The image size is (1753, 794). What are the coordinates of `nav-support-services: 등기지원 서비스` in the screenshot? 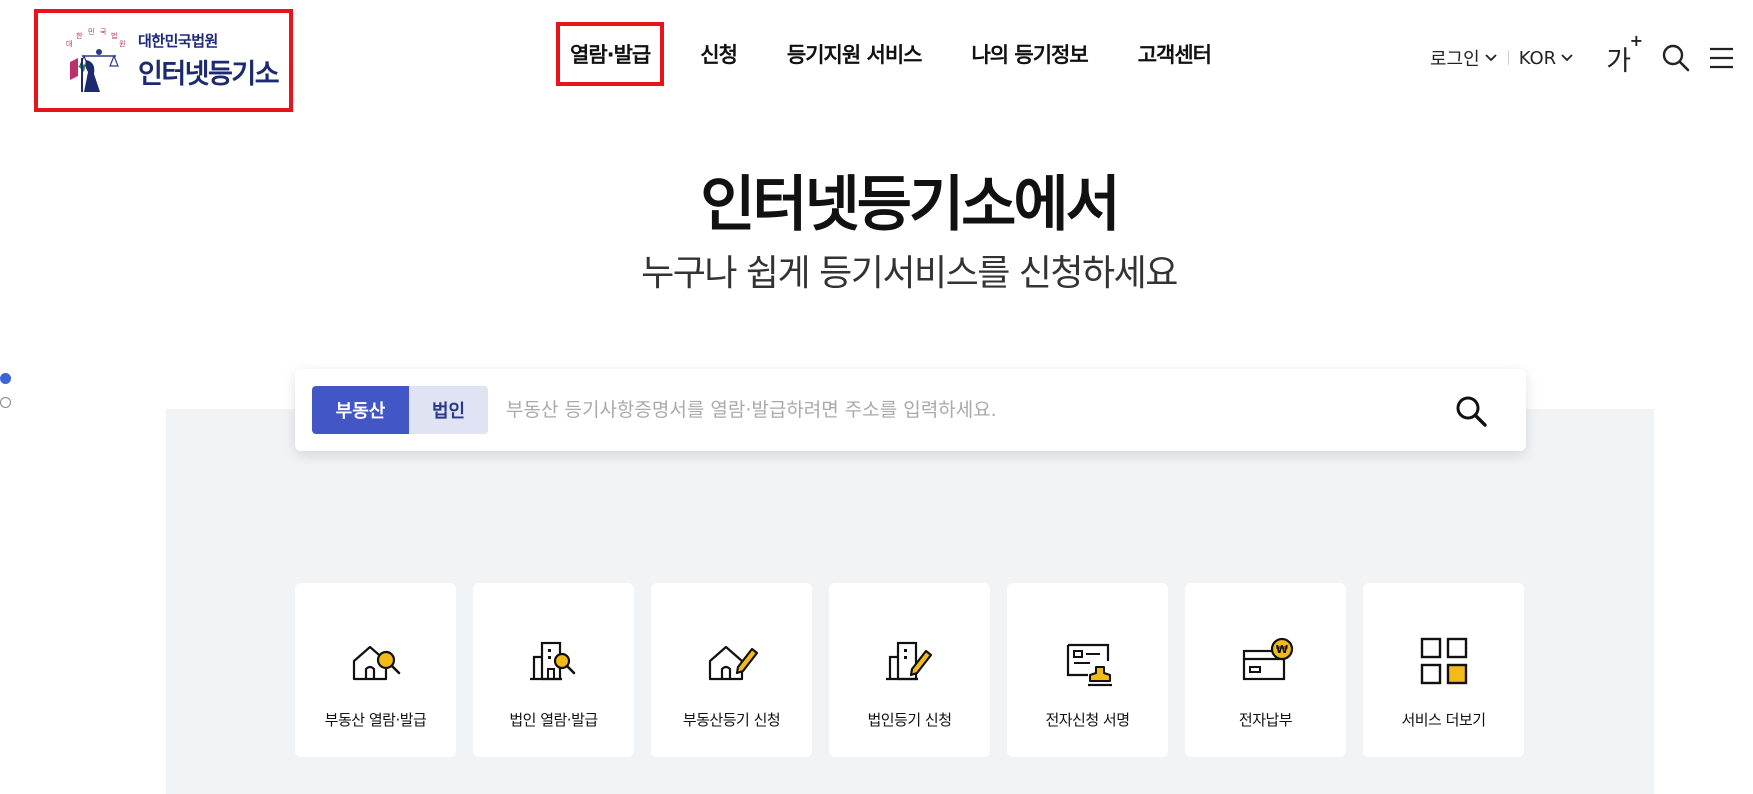 It's located at (854, 54).